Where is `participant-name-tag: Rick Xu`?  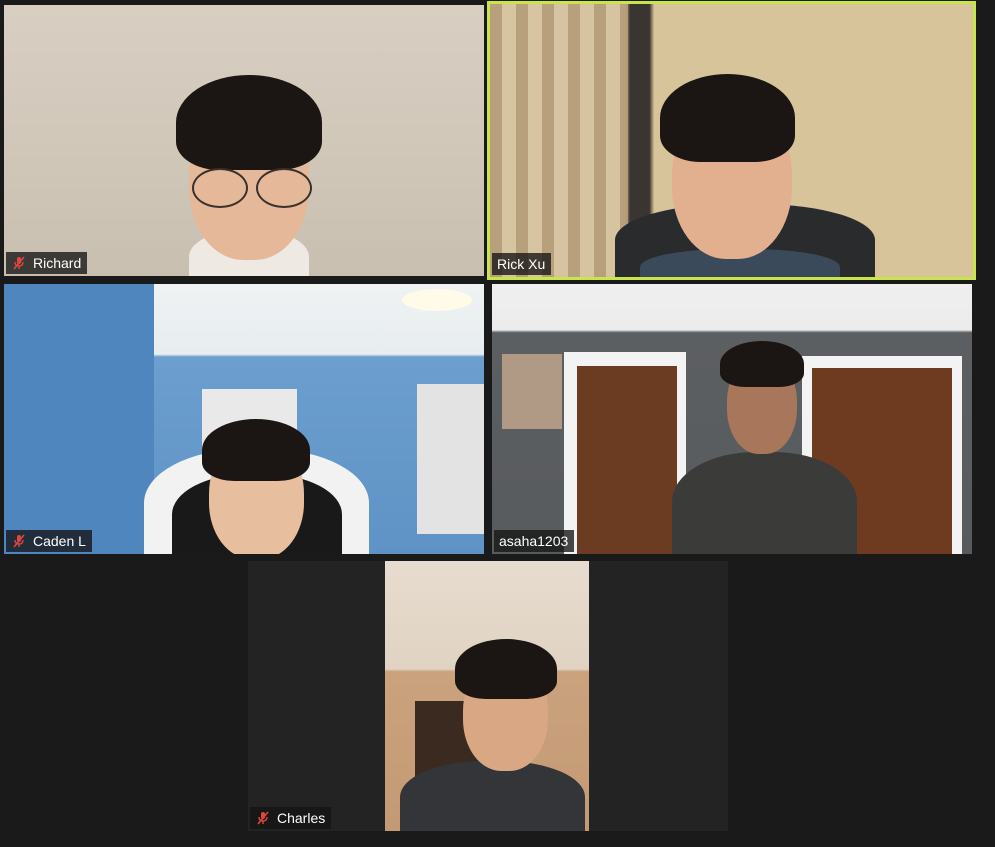
participant-name-tag: Rick Xu is located at coordinates (522, 264).